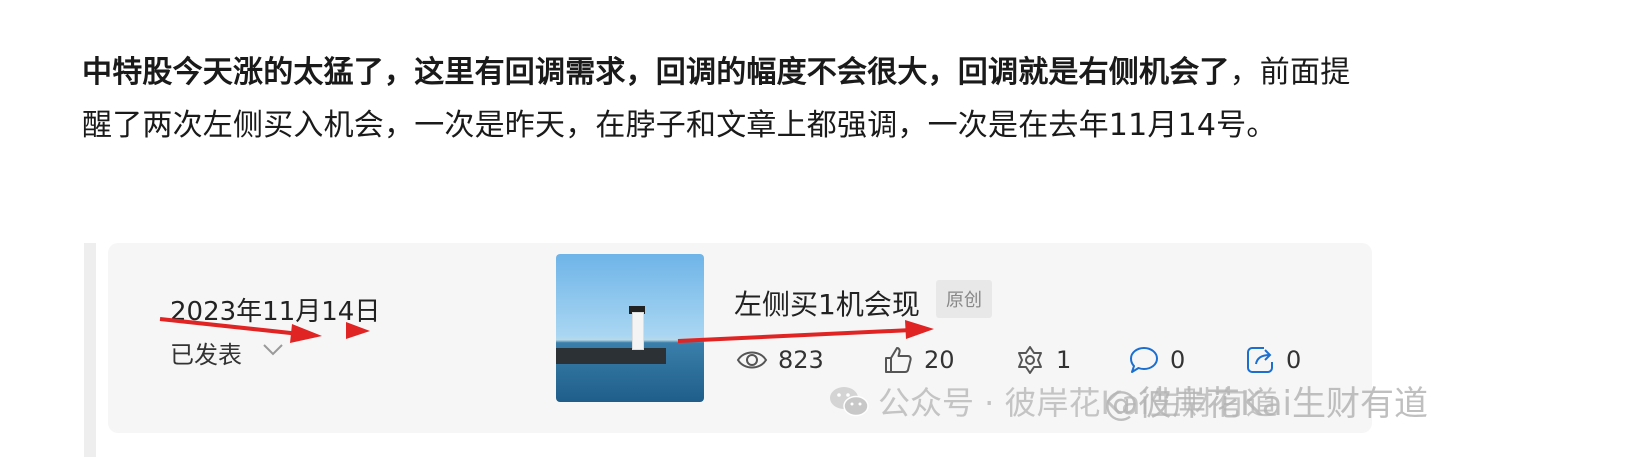 This screenshot has height=457, width=1645. I want to click on views-count: 823, so click(801, 360).